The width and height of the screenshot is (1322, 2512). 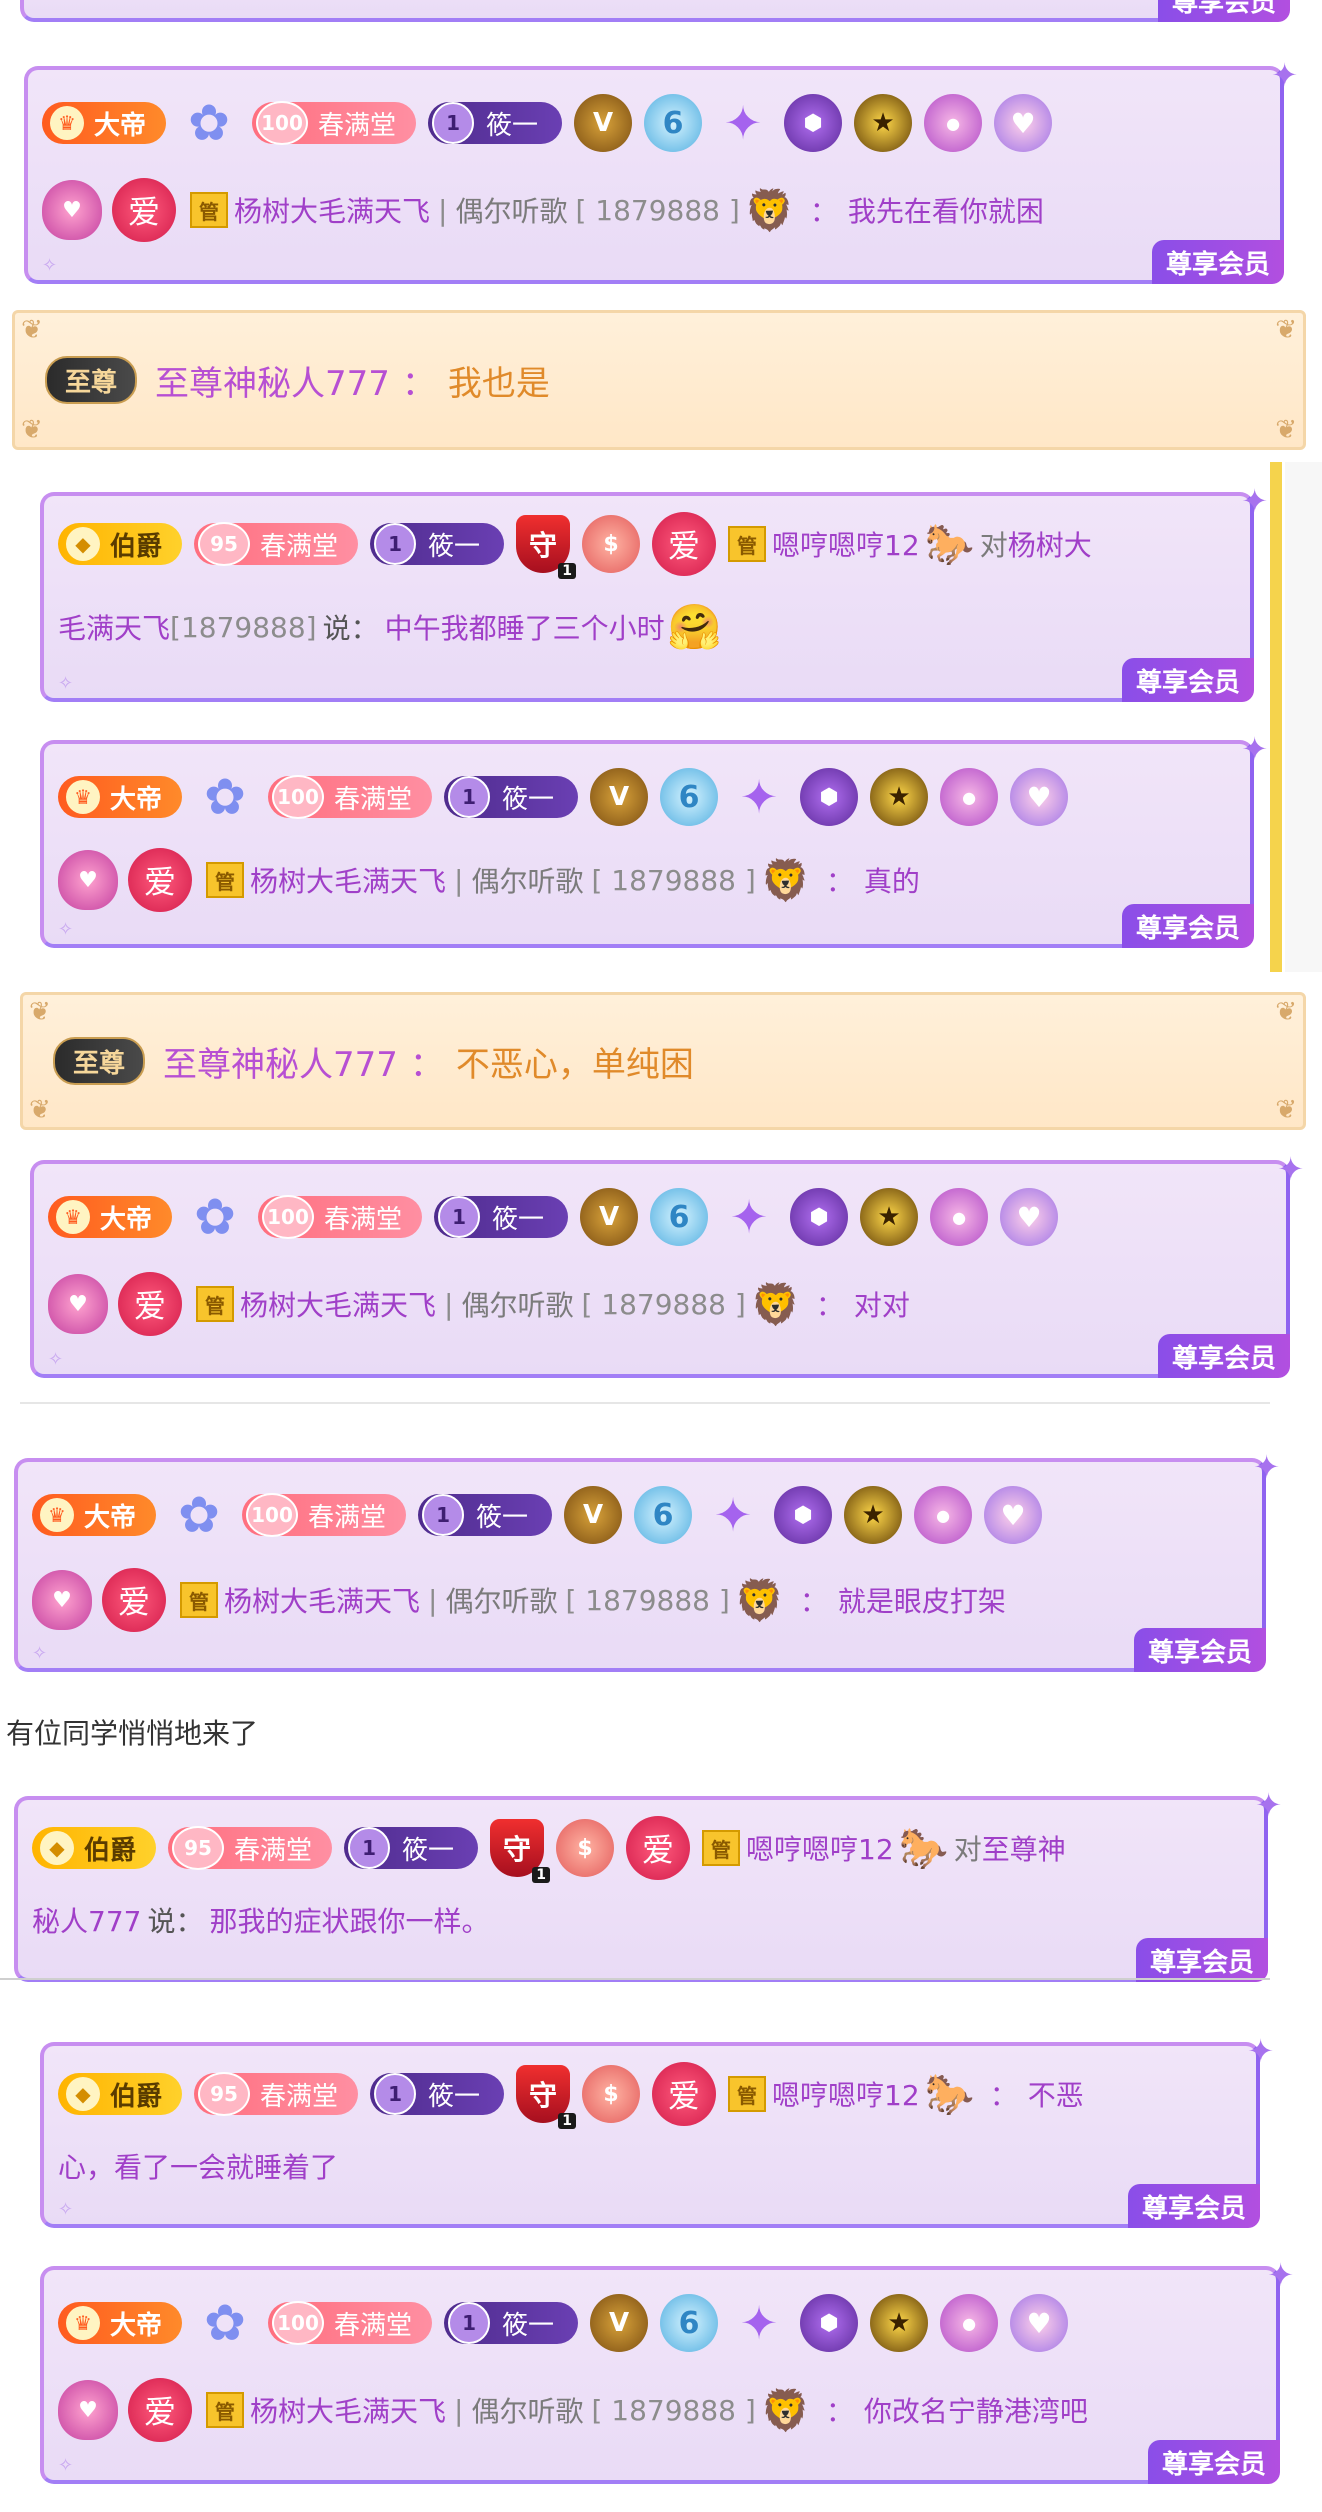 What do you see at coordinates (1187, 926) in the screenshot?
I see `vip-badge: 尊享会员` at bounding box center [1187, 926].